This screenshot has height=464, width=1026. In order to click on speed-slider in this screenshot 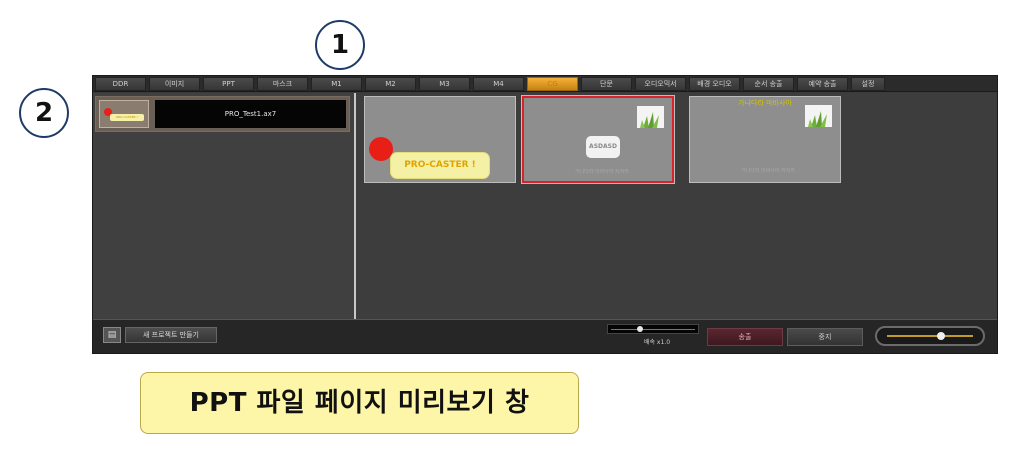, I will do `click(653, 329)`.